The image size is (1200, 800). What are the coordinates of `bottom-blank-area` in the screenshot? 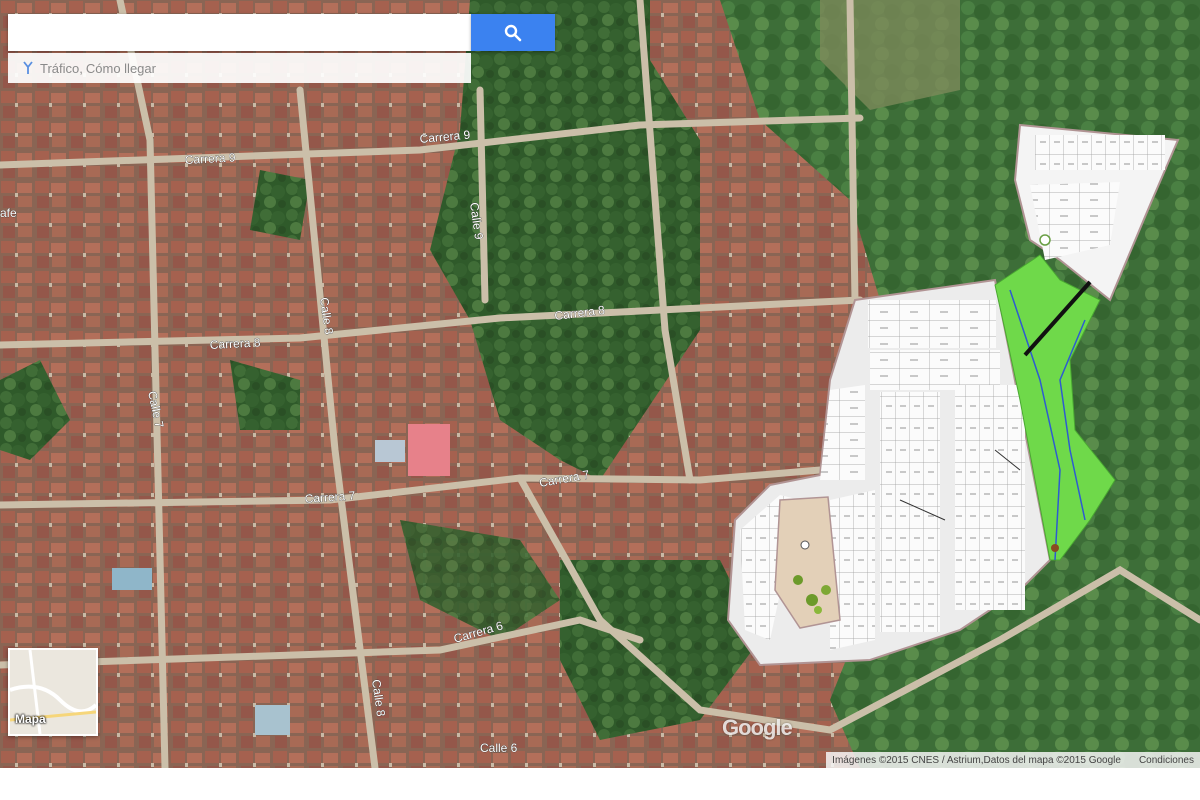 It's located at (600, 784).